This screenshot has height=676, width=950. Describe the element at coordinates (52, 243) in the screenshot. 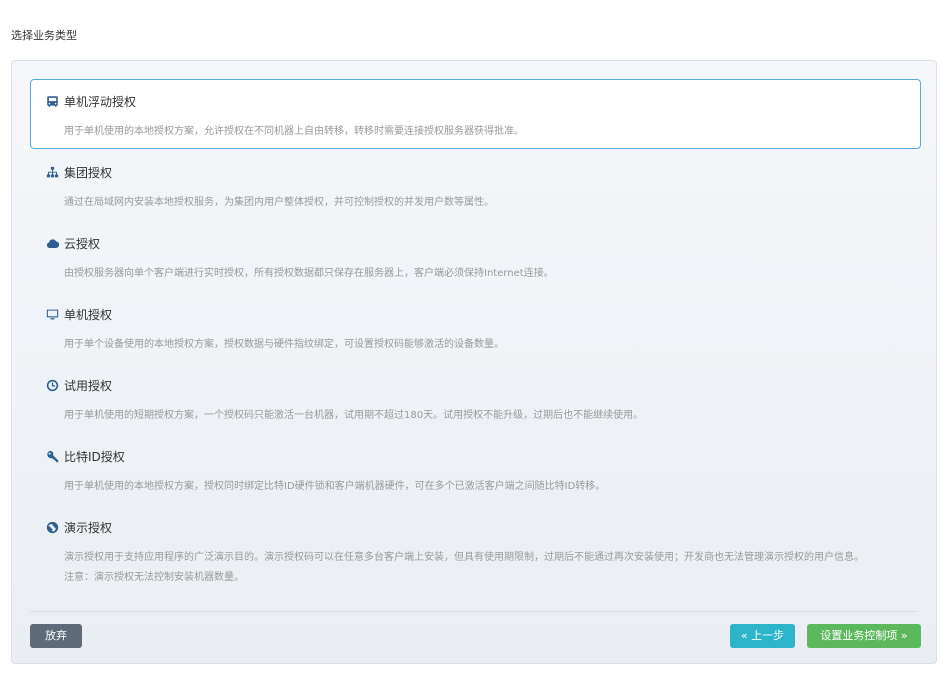

I see `cloud-icon` at that location.